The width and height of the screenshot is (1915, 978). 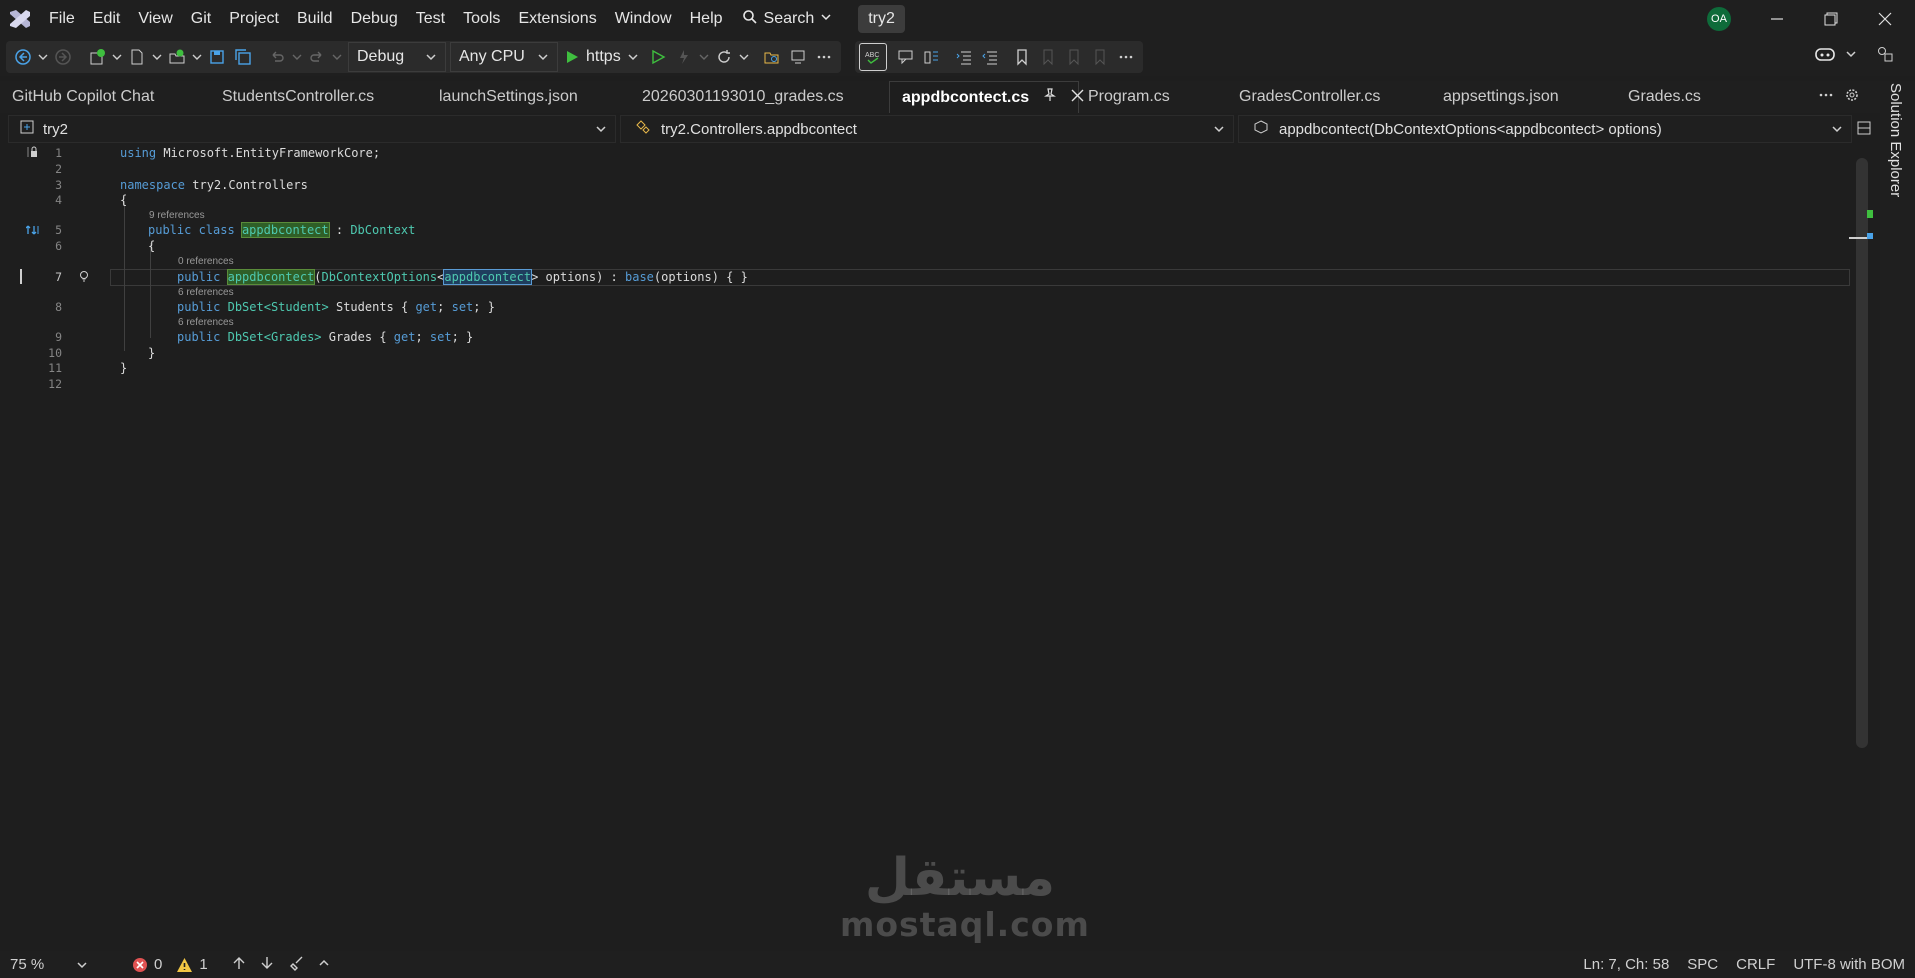 What do you see at coordinates (684, 57) in the screenshot?
I see `hot-reload-icon` at bounding box center [684, 57].